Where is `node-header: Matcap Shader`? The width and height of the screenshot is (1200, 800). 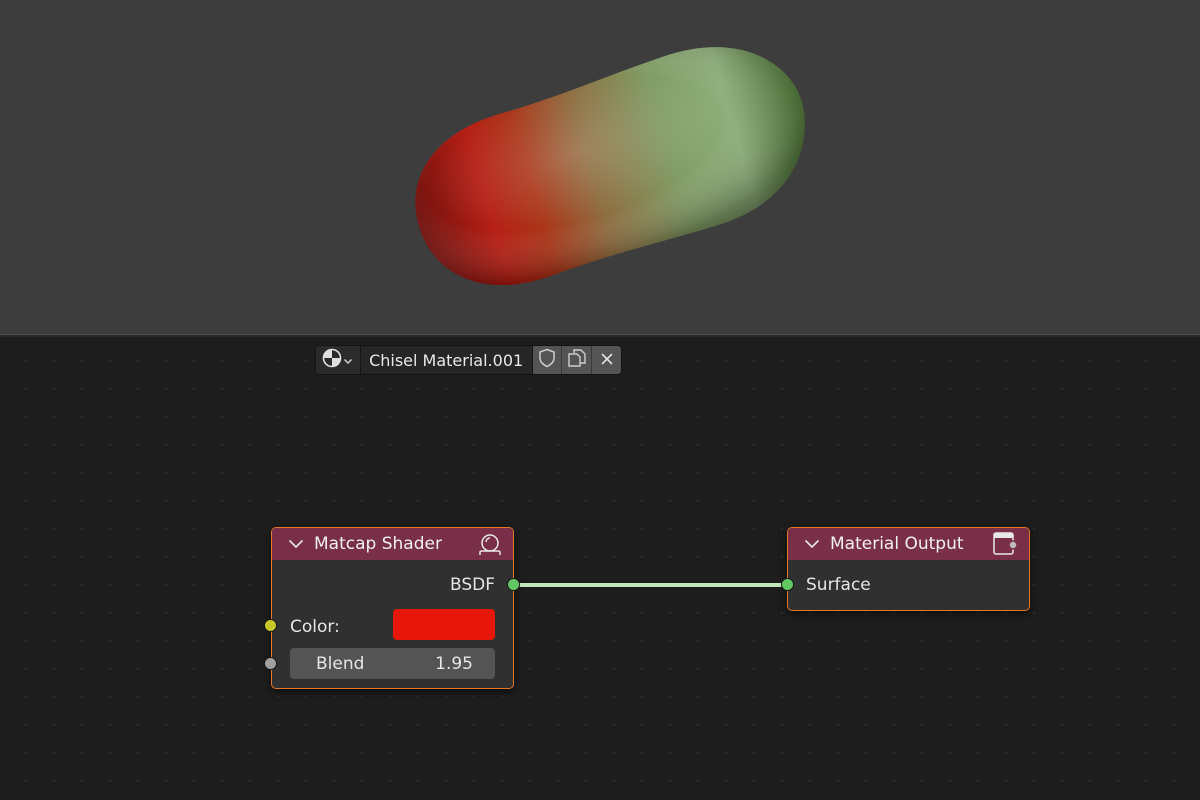 node-header: Matcap Shader is located at coordinates (392, 544).